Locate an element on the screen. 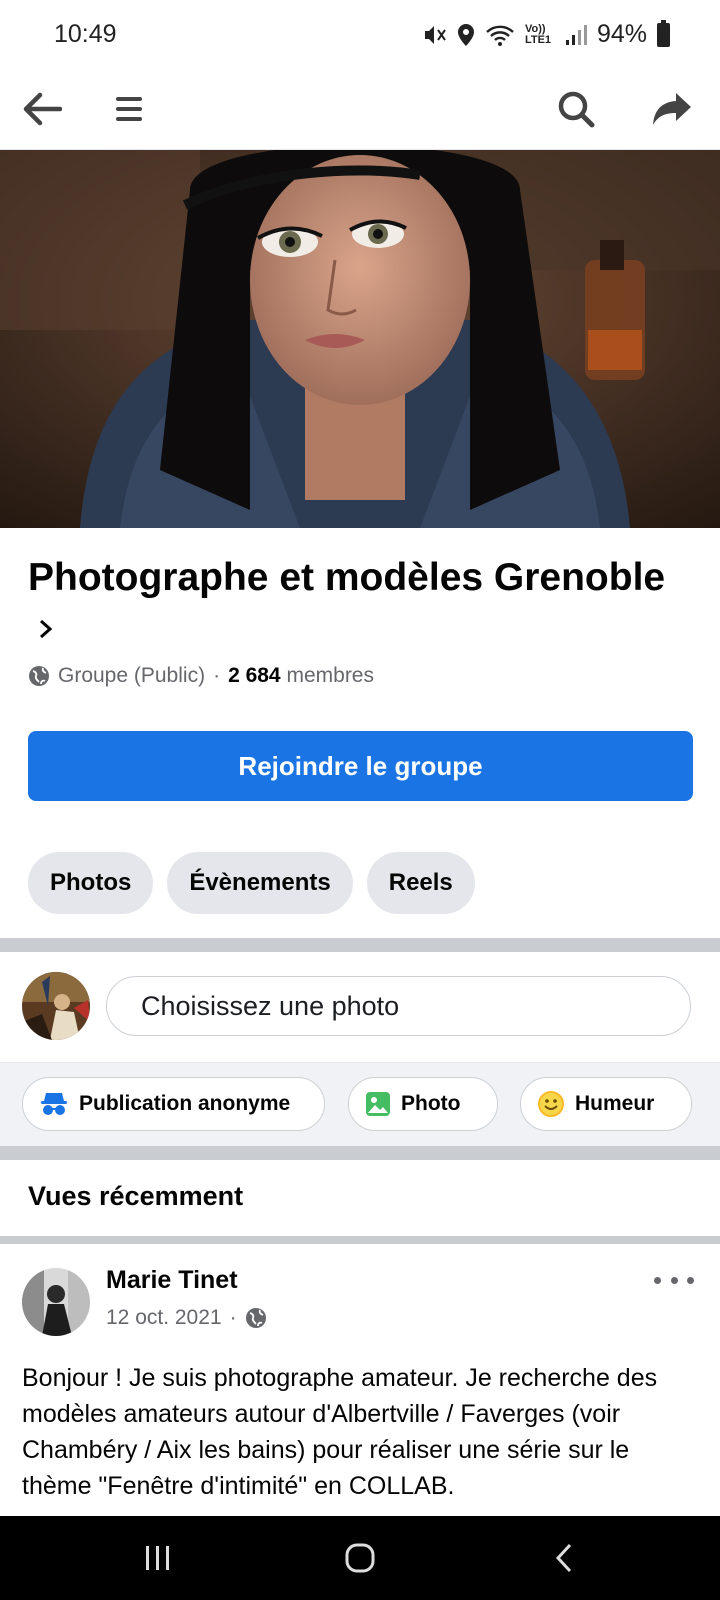 The height and width of the screenshot is (1600, 720). anonymous-post-button: Publication anonyme is located at coordinates (173, 1104).